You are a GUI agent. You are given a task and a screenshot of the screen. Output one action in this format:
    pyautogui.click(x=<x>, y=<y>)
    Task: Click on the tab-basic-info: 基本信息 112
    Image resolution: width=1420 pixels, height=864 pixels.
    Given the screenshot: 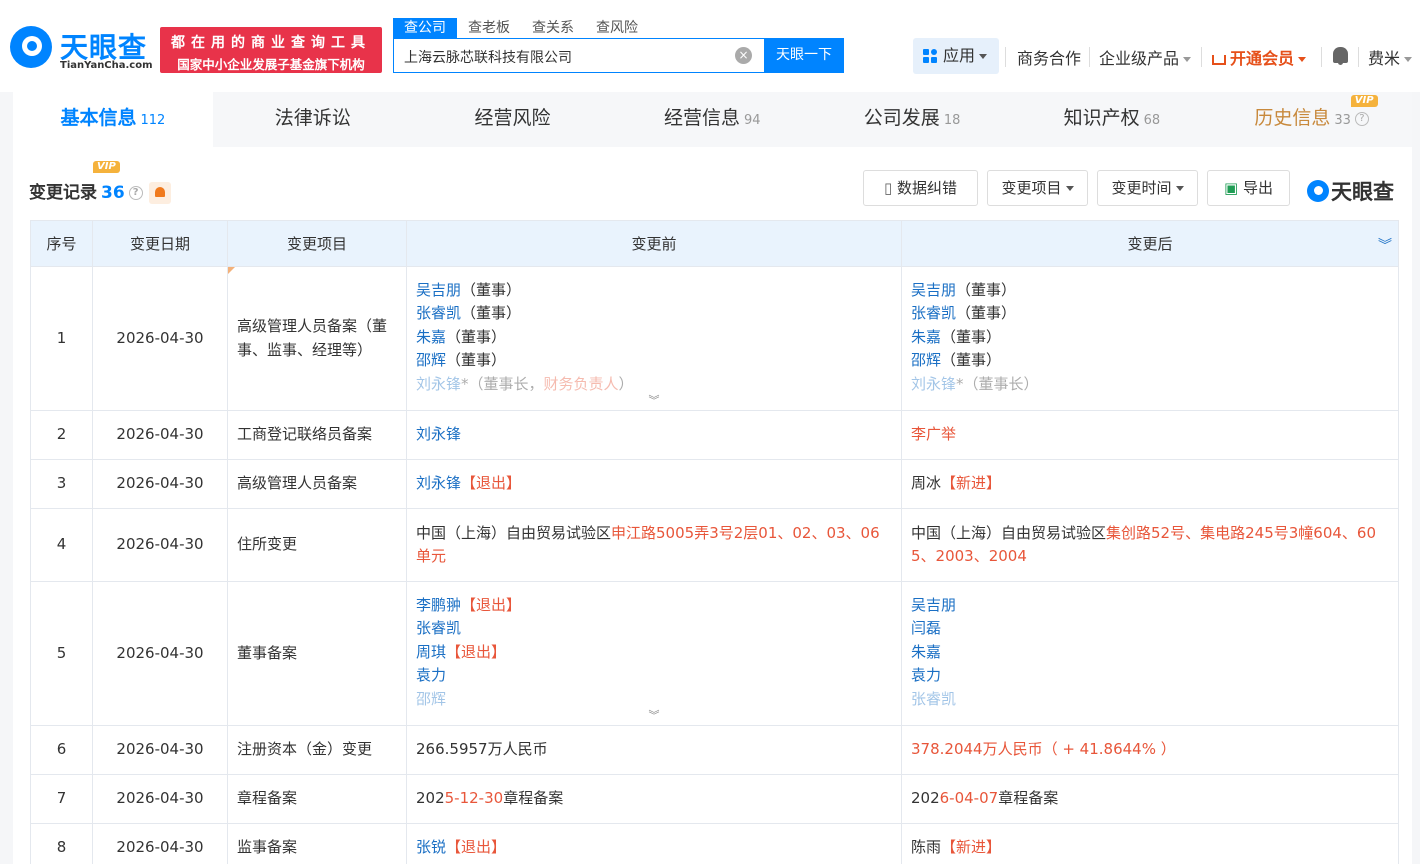 What is the action you would take?
    pyautogui.click(x=113, y=119)
    